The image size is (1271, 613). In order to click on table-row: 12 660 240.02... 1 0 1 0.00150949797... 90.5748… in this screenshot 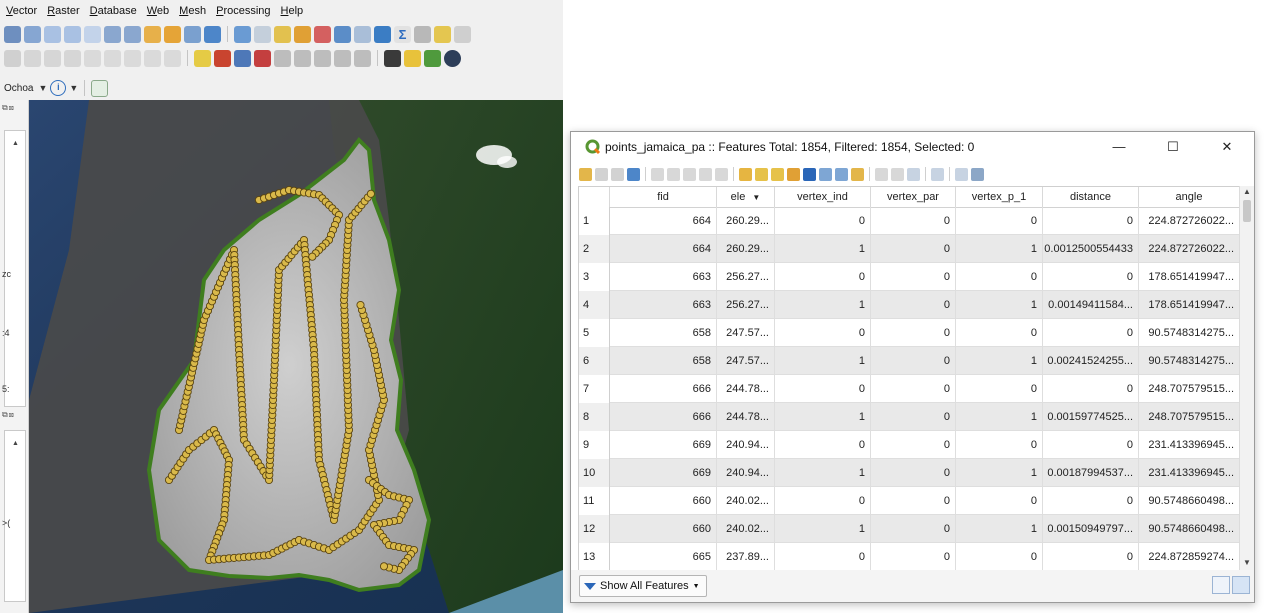, I will do `click(909, 529)`.